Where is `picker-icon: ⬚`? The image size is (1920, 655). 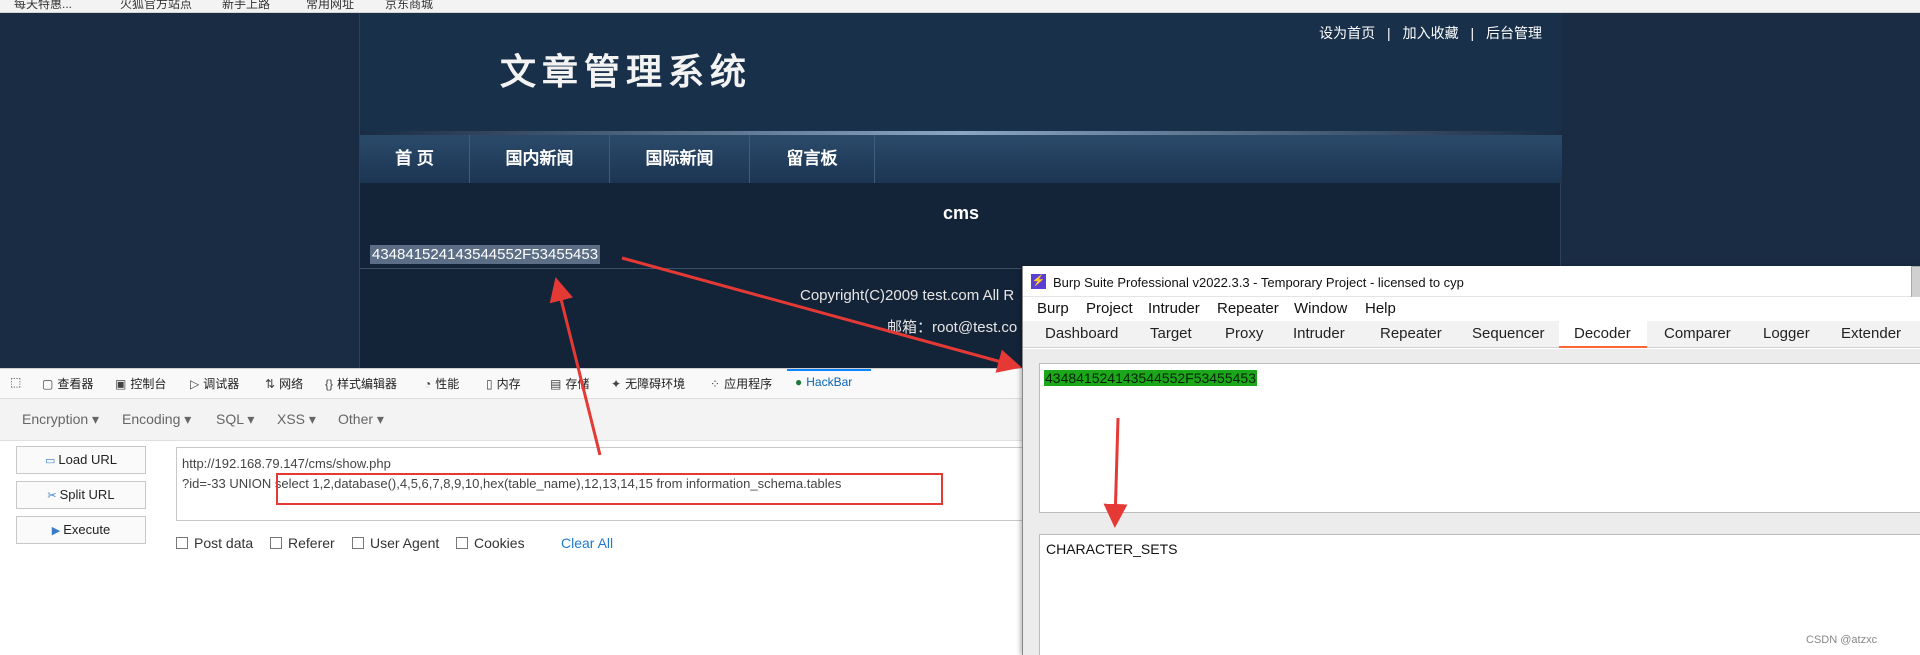 picker-icon: ⬚ is located at coordinates (17, 382).